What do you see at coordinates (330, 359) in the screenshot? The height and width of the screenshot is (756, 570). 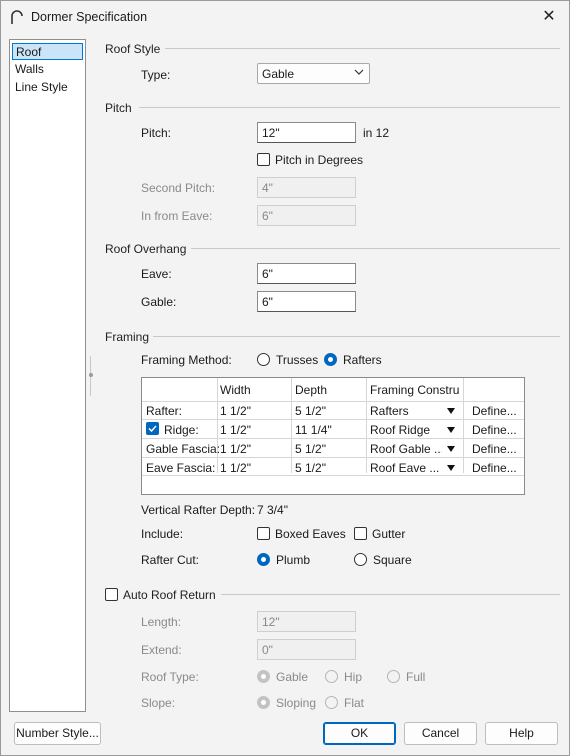 I see `rafters-radio` at bounding box center [330, 359].